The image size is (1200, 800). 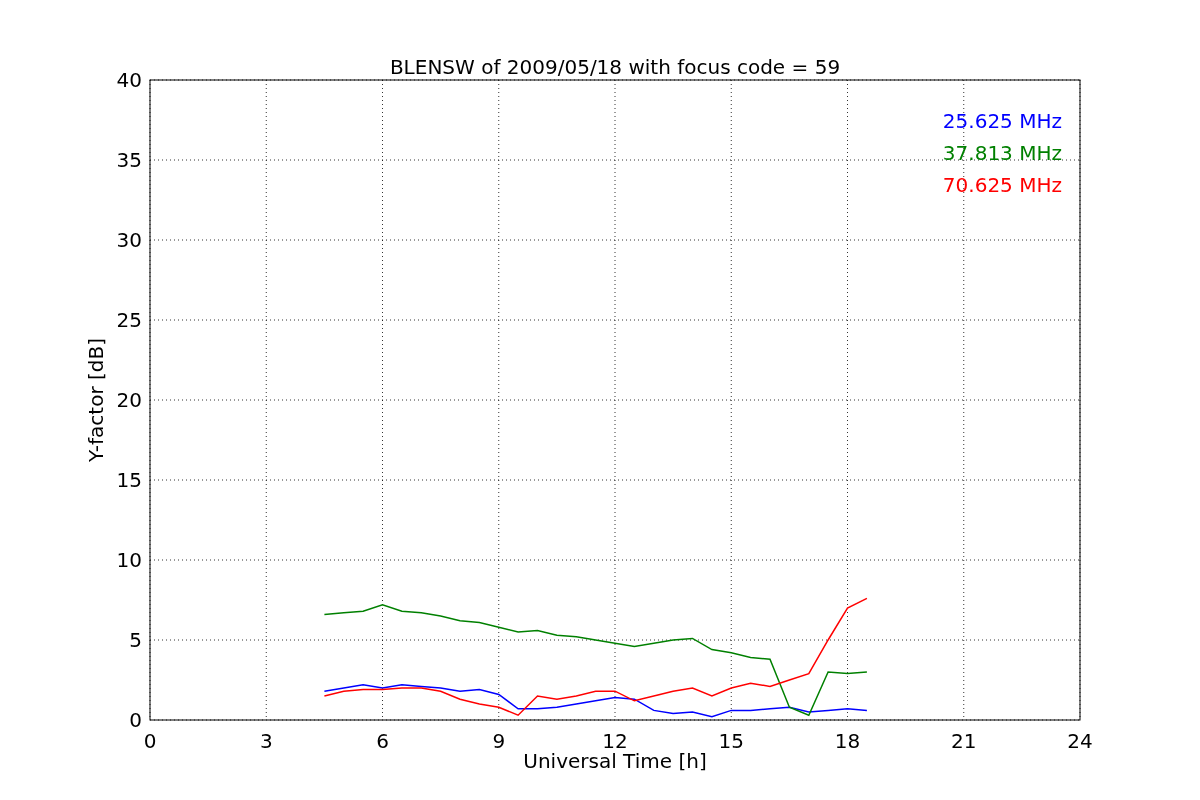 I want to click on tick-label: 21, so click(x=964, y=741).